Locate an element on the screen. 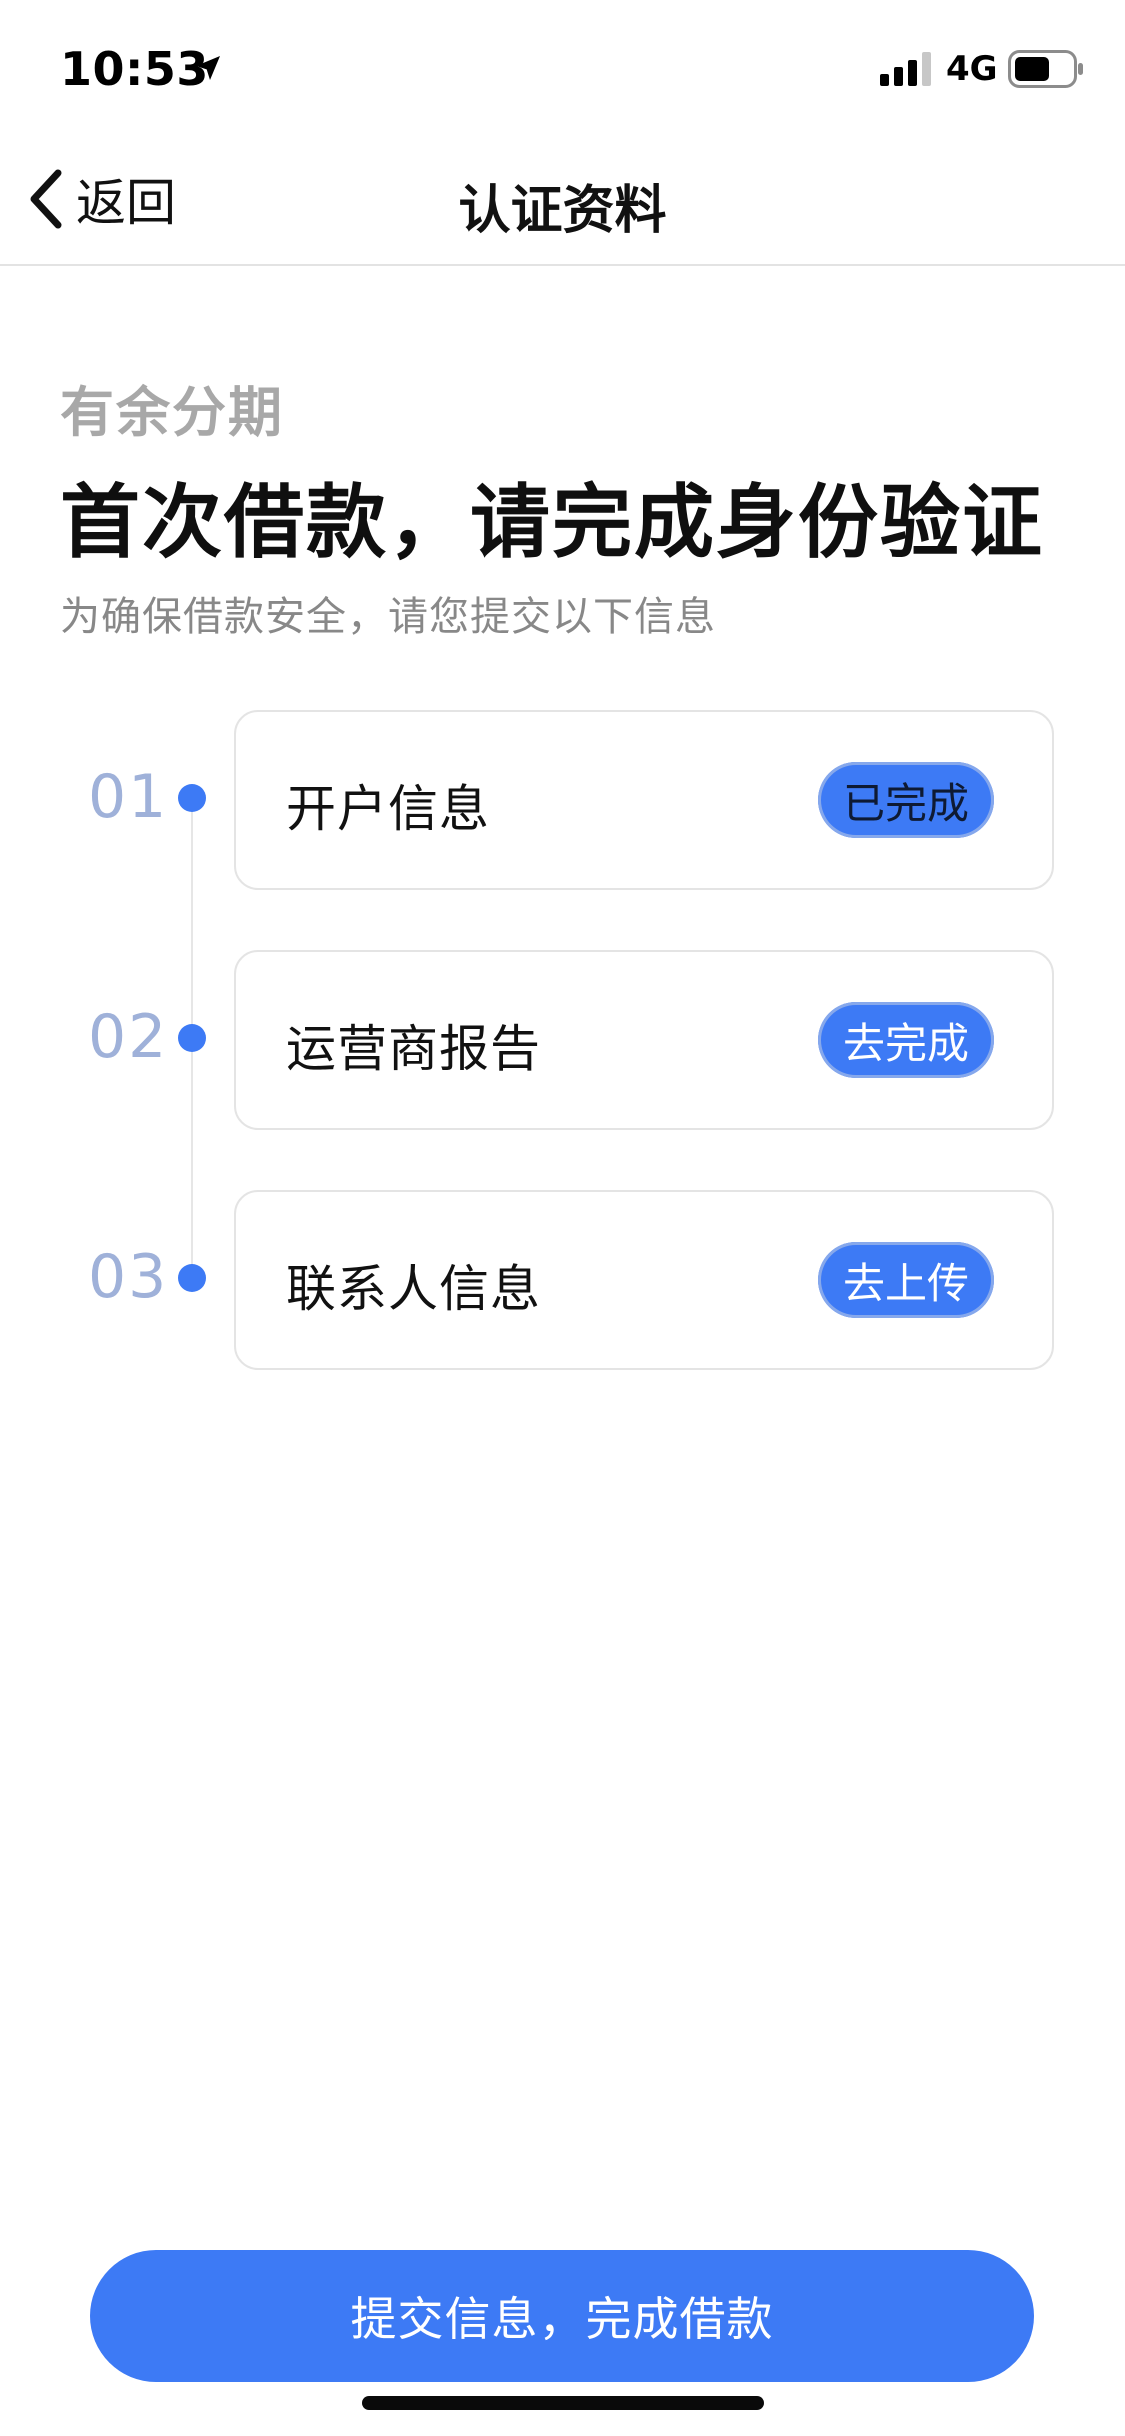  step-status-done-badge: 已完成 is located at coordinates (906, 800).